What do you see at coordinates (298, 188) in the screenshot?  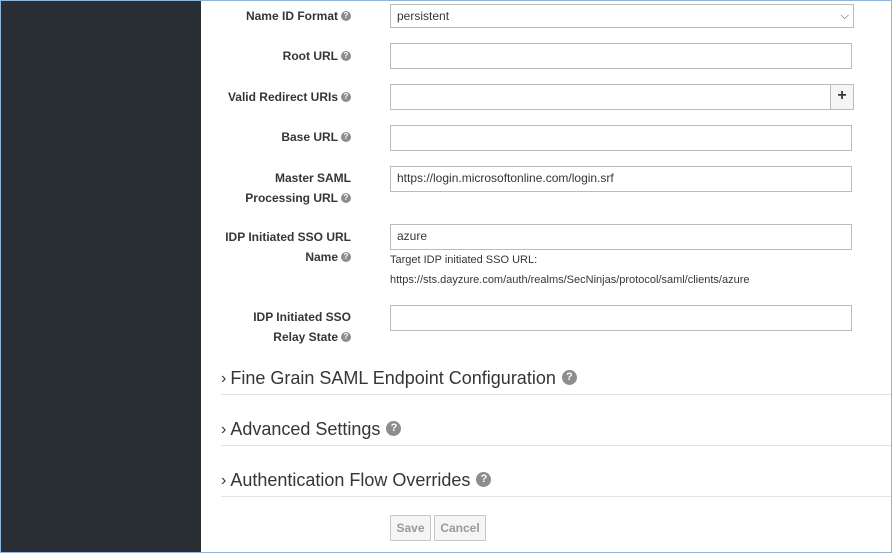 I see `master-saml-label: Master SAML Processing URL?` at bounding box center [298, 188].